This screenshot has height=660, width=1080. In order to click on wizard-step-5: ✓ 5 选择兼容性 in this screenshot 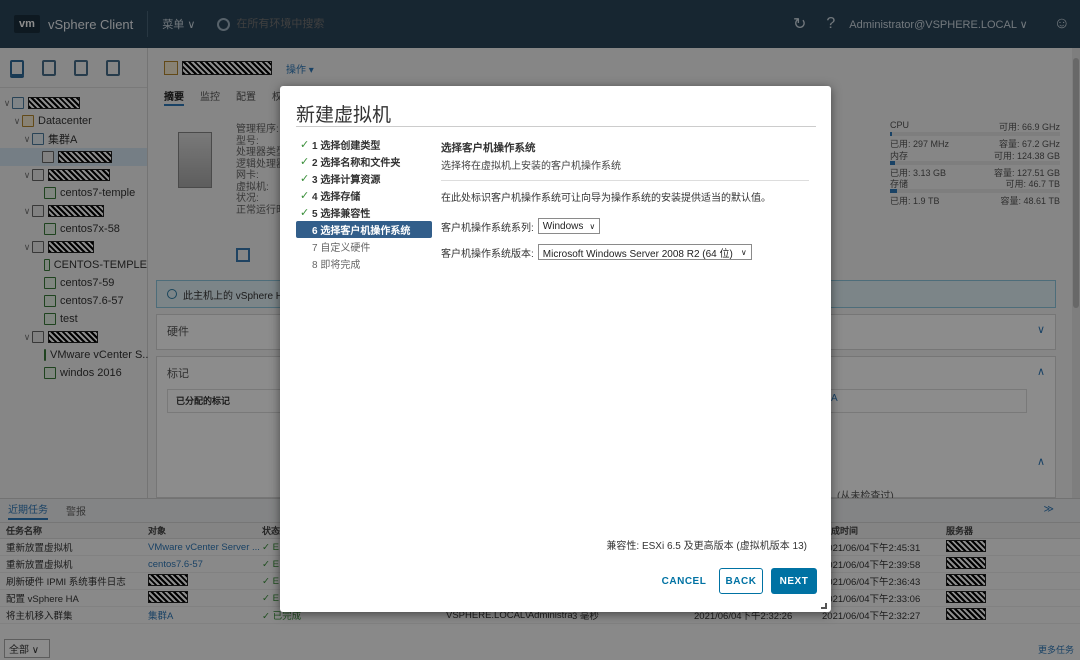, I will do `click(364, 212)`.